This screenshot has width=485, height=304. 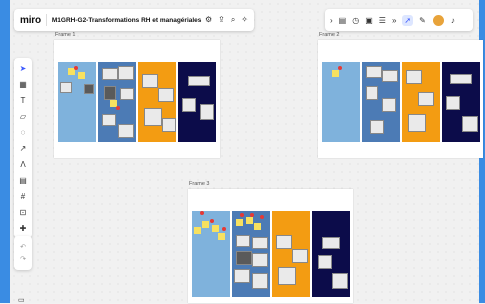 I want to click on add-icon: ✚, so click(x=23, y=228).